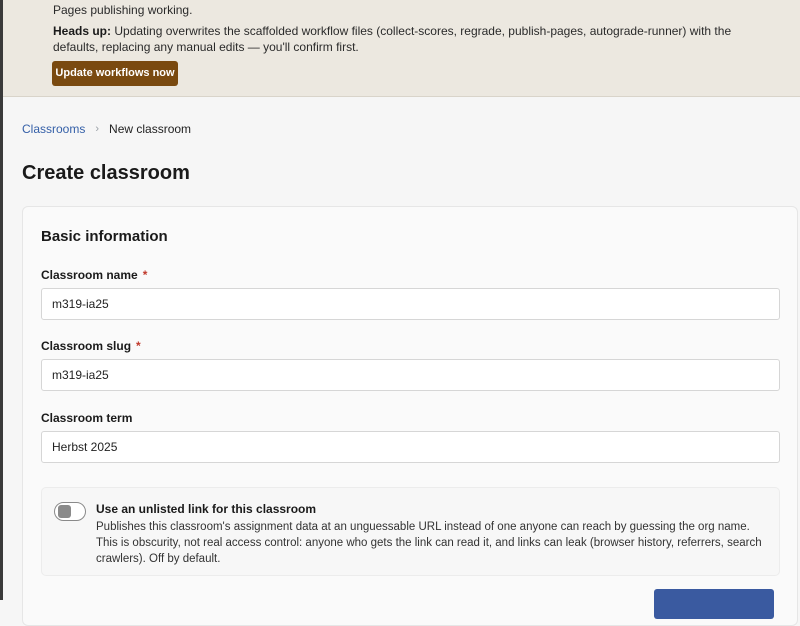 This screenshot has width=800, height=626. I want to click on classroom-slug-label: Classroom slug *, so click(91, 346).